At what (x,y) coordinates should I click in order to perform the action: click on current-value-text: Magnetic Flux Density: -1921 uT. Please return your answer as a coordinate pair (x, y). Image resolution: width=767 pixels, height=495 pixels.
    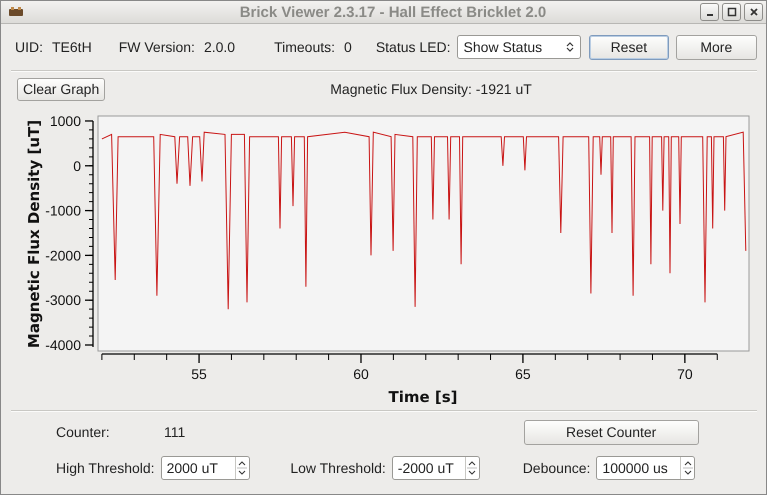
    Looking at the image, I should click on (431, 89).